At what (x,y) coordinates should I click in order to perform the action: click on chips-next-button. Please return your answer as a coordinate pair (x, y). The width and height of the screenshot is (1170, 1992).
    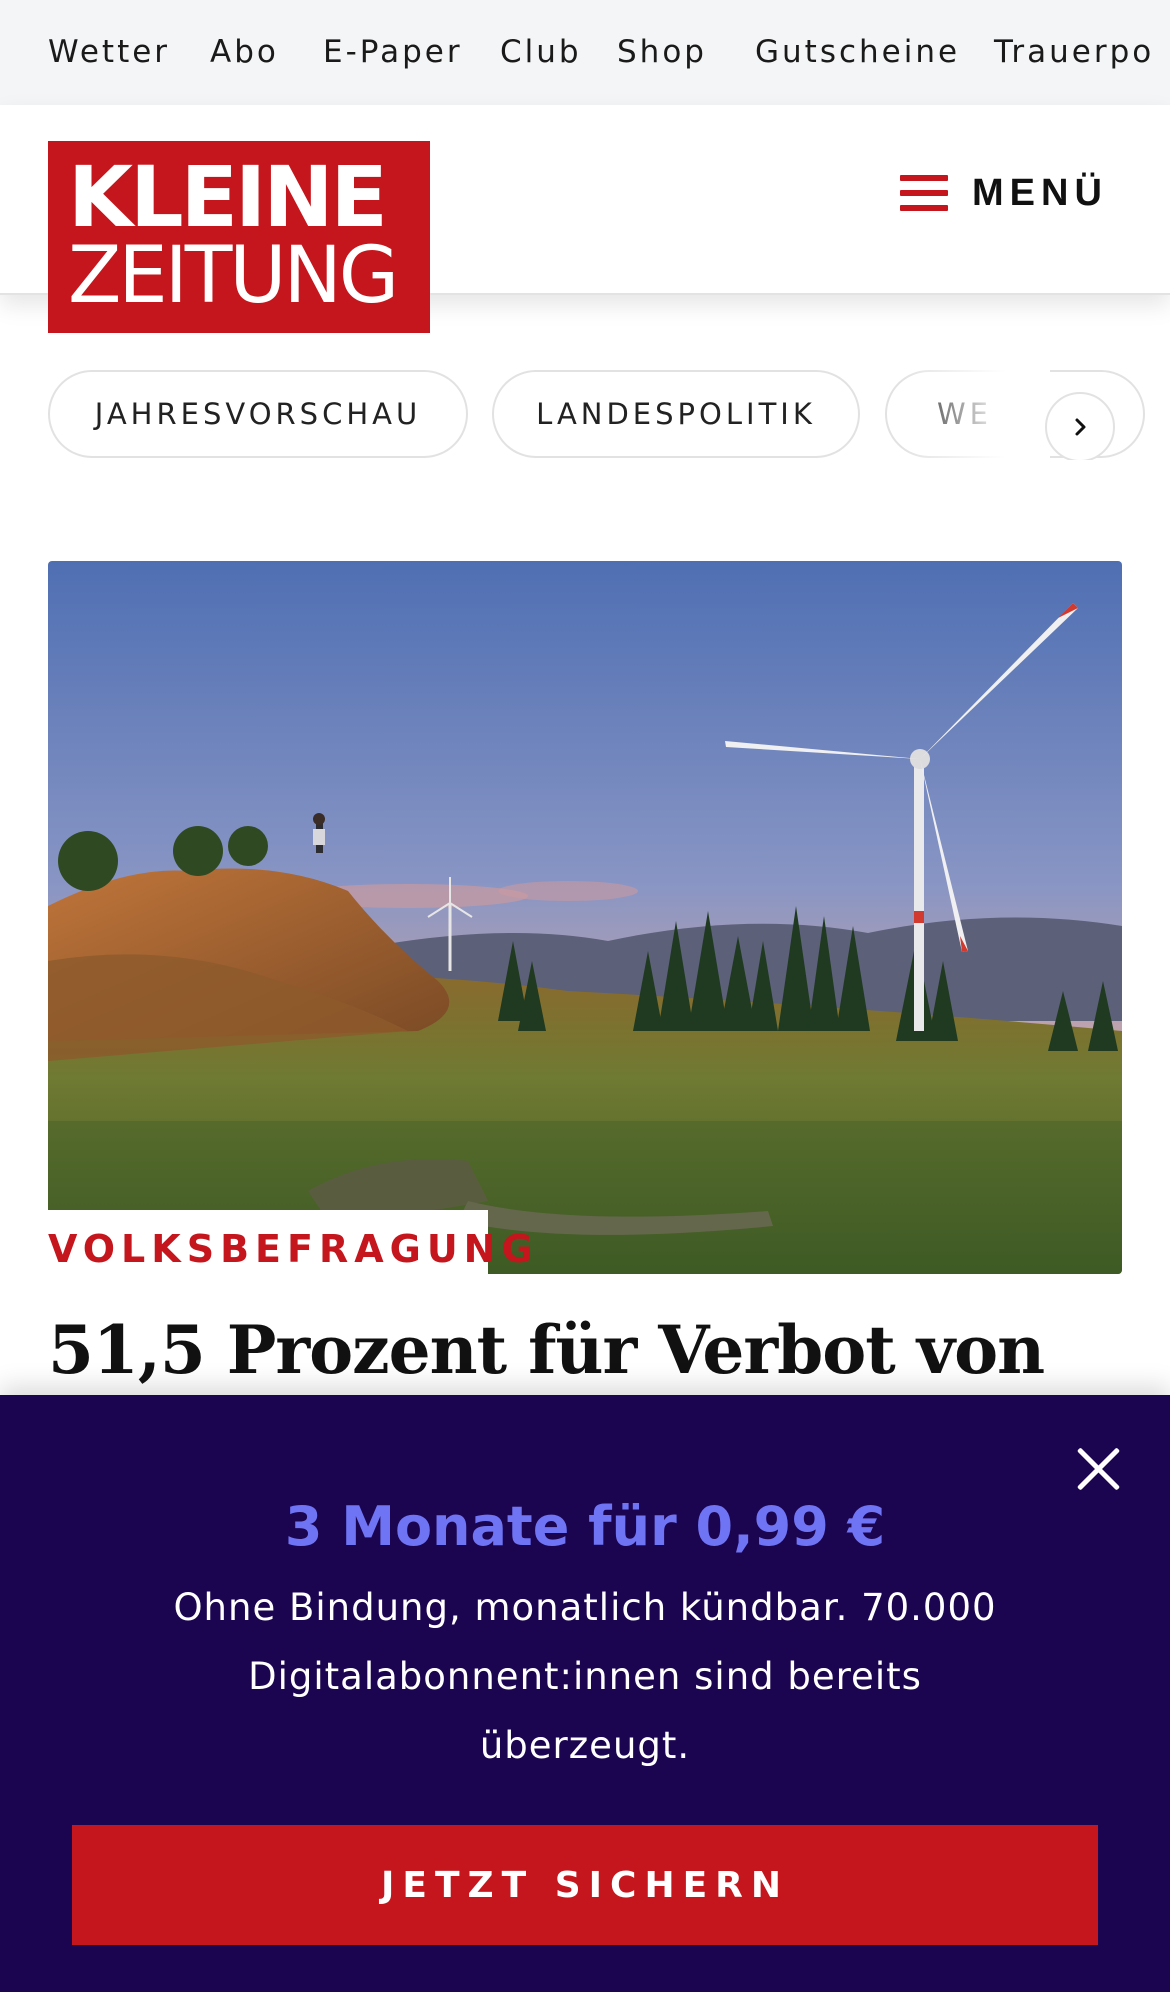
    Looking at the image, I should click on (1080, 426).